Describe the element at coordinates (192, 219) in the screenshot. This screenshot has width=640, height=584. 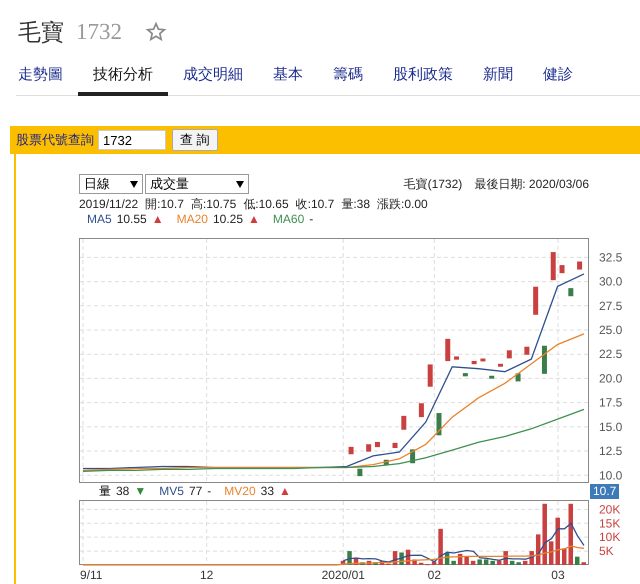
I see `legend-name: MA20` at that location.